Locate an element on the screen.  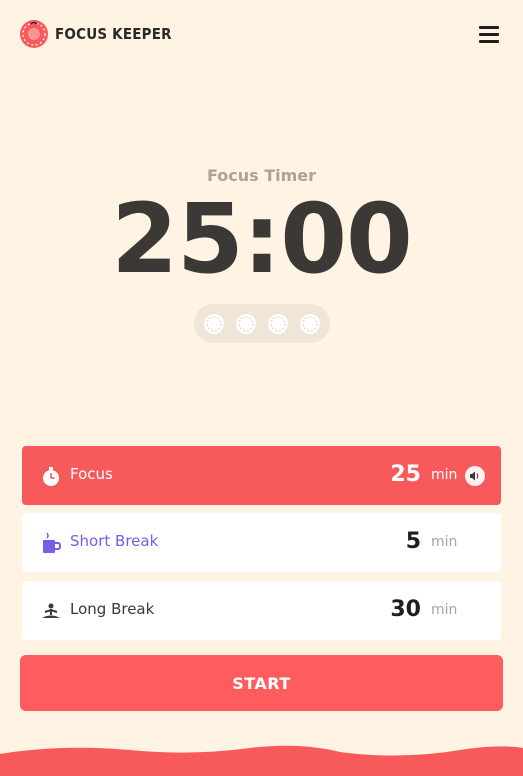
focus-duration-row: Focus 25 min is located at coordinates (261, 475).